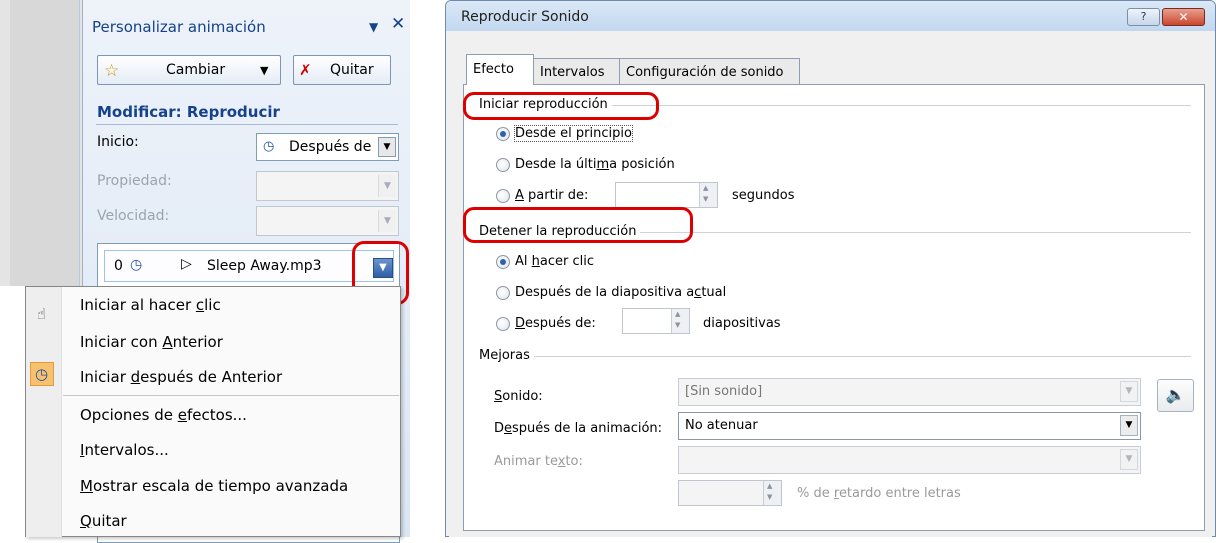  What do you see at coordinates (103, 521) in the screenshot?
I see `menu-item-remove: Quitar` at bounding box center [103, 521].